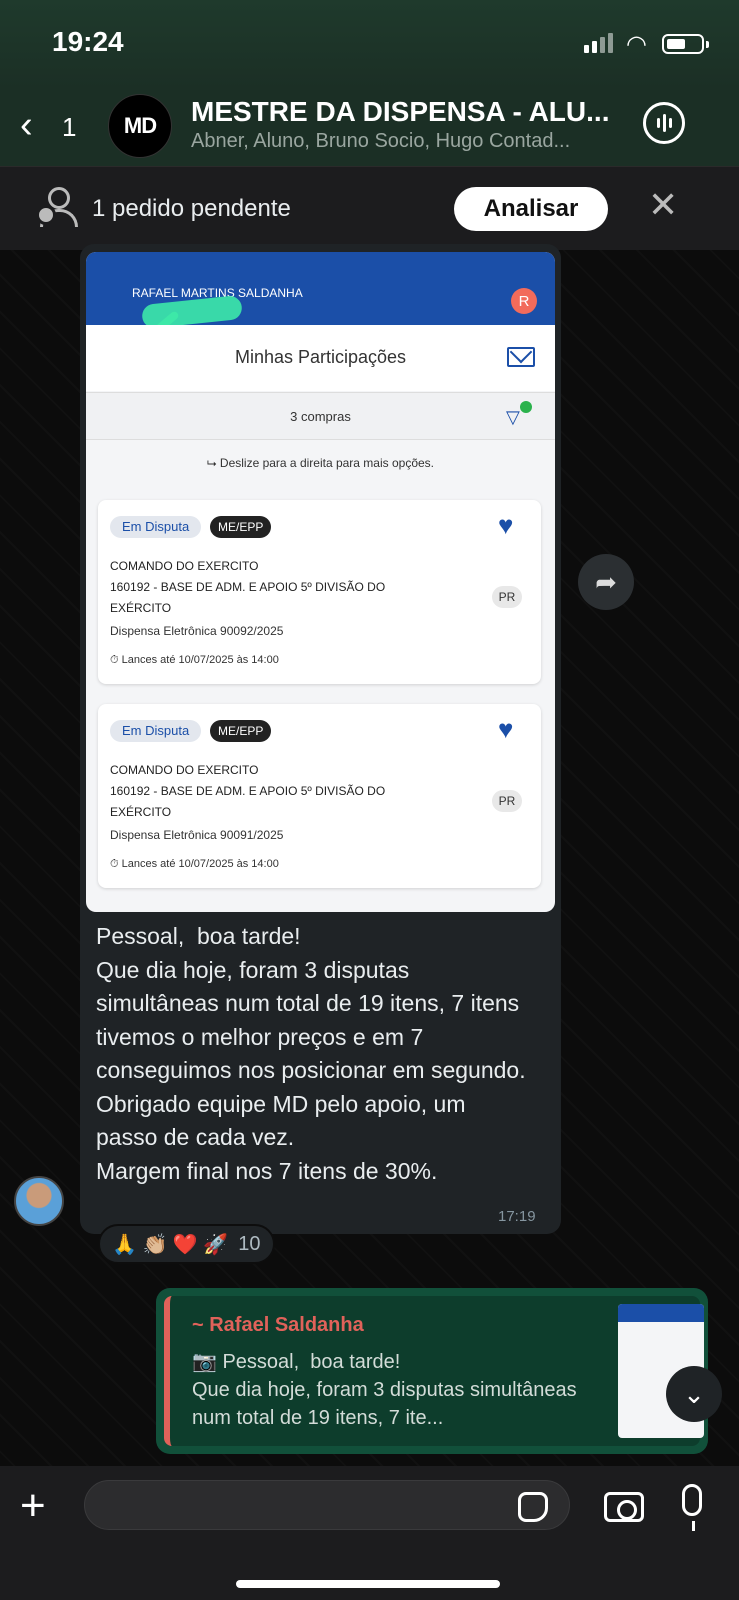  Describe the element at coordinates (69, 127) in the screenshot. I see `unread-count: 1` at that location.